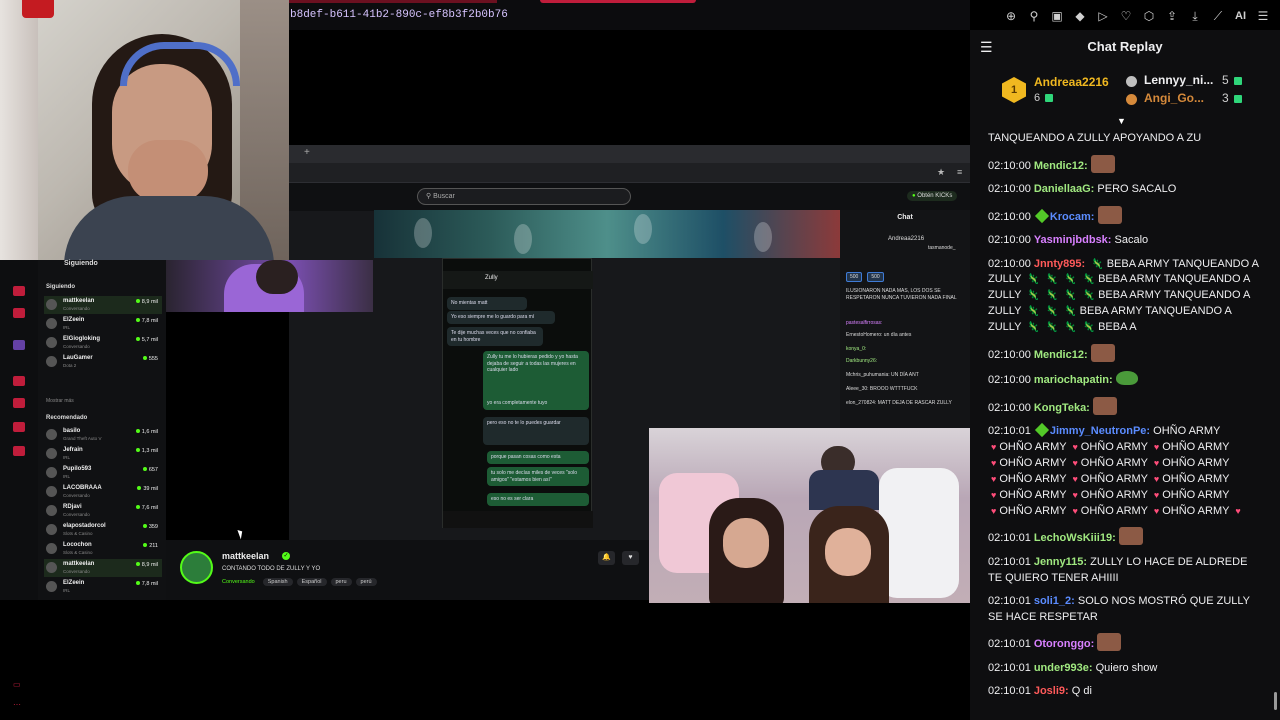 The height and width of the screenshot is (720, 1280). What do you see at coordinates (1074, 240) in the screenshot?
I see `message-username: Yasminjbdbsk:` at bounding box center [1074, 240].